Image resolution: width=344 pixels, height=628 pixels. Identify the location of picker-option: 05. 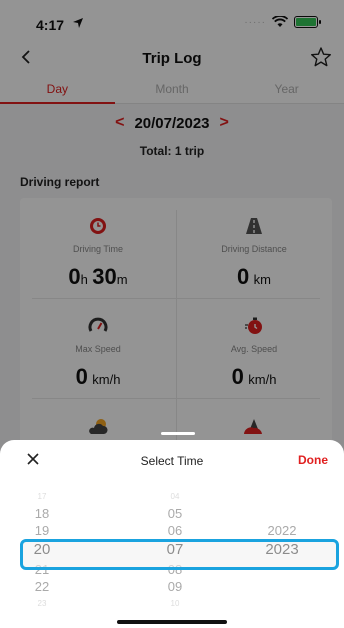
(175, 513).